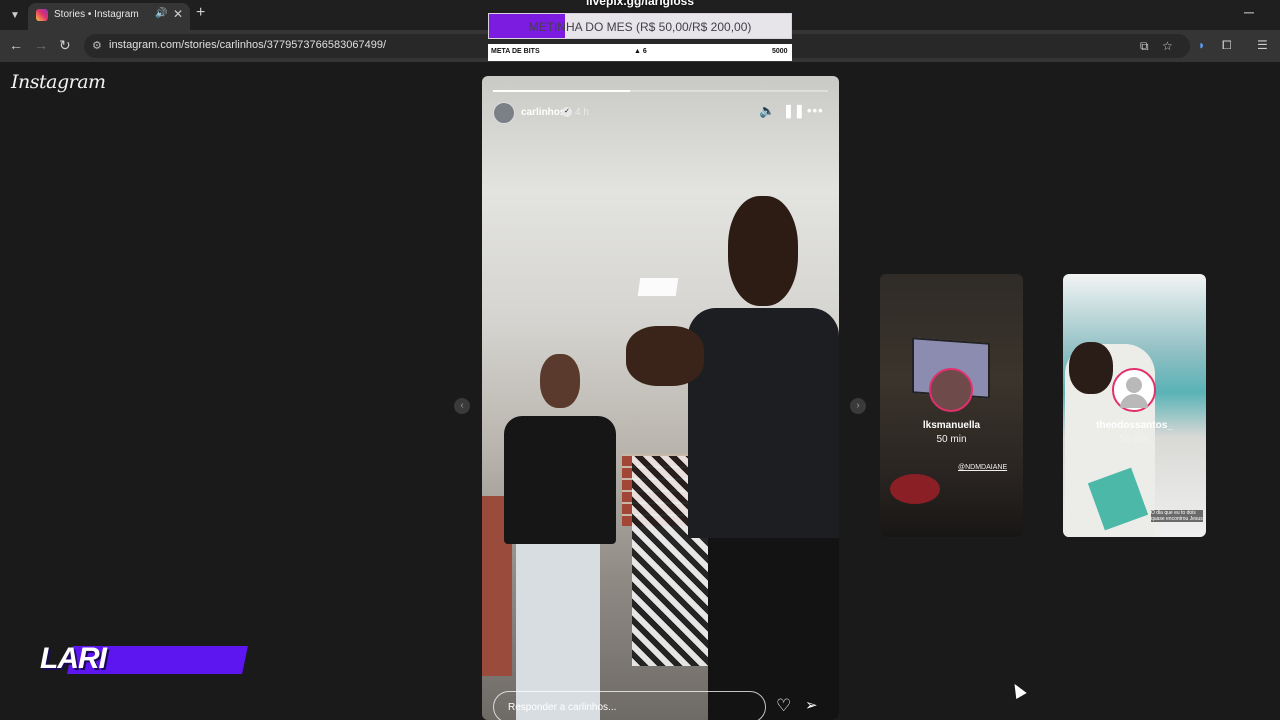 This screenshot has height=720, width=1280. I want to click on streamer-name: LARI, so click(73, 658).